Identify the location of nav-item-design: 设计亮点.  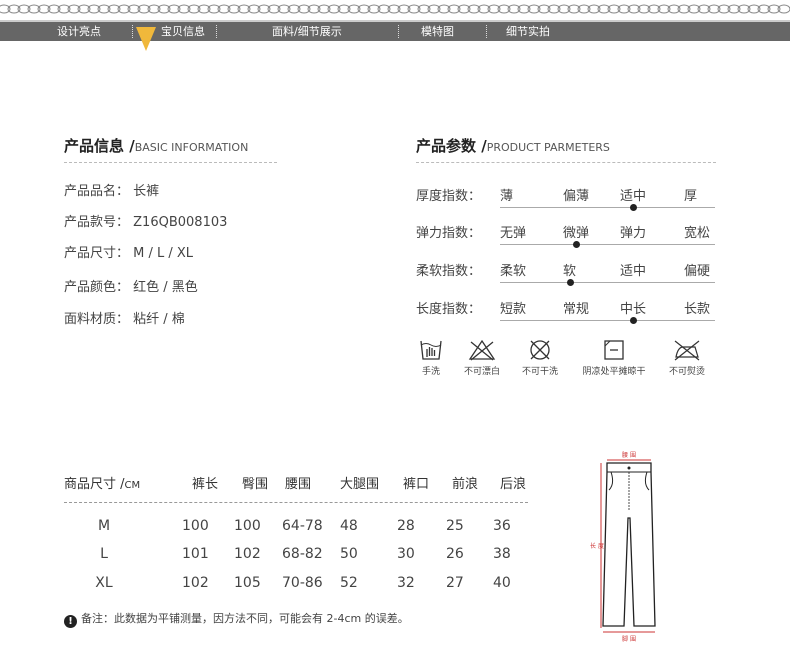
(79, 31).